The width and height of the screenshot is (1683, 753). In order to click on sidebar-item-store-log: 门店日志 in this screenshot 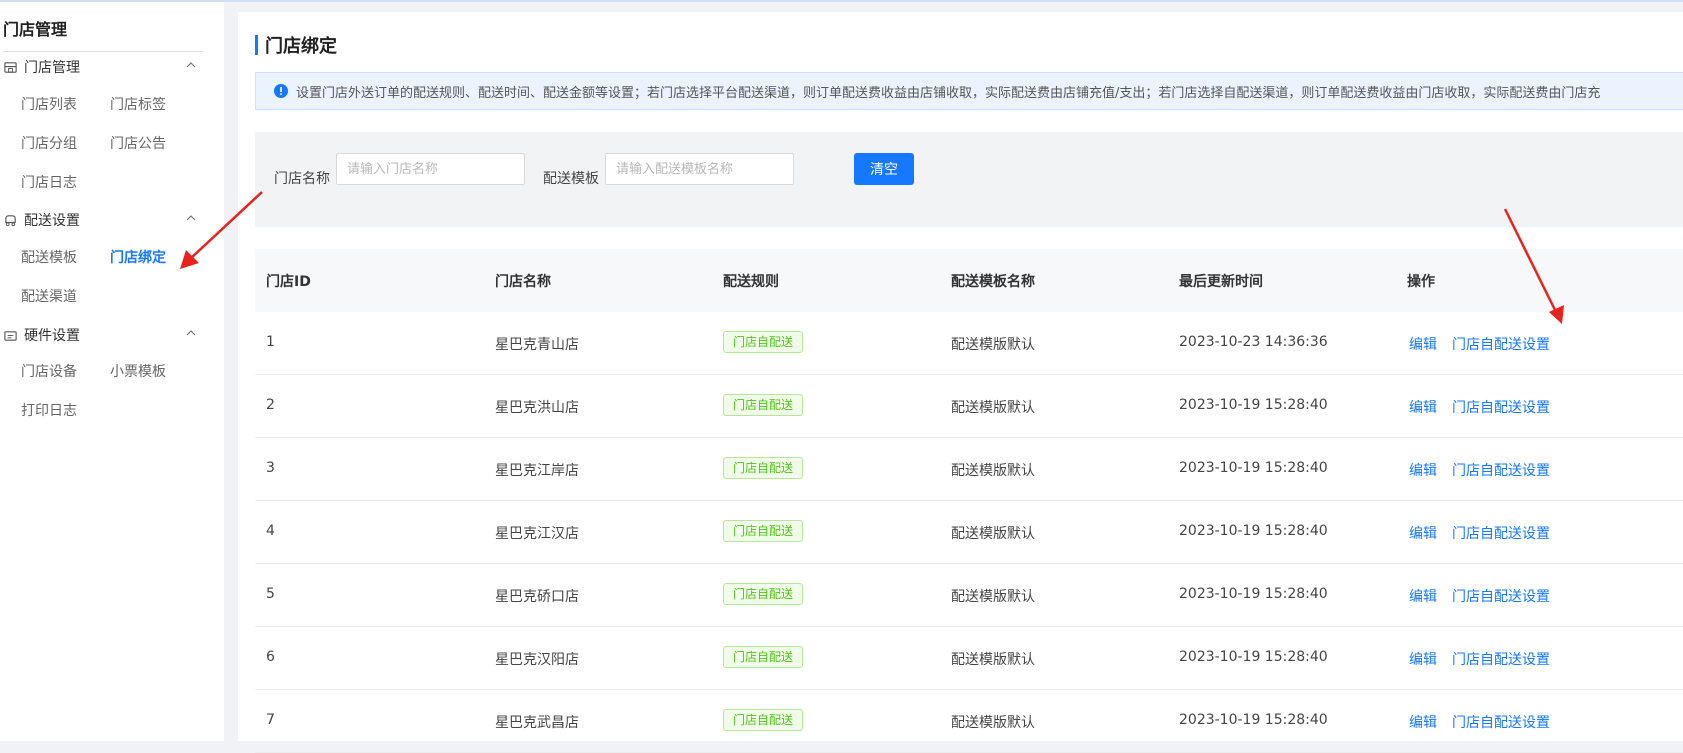, I will do `click(49, 182)`.